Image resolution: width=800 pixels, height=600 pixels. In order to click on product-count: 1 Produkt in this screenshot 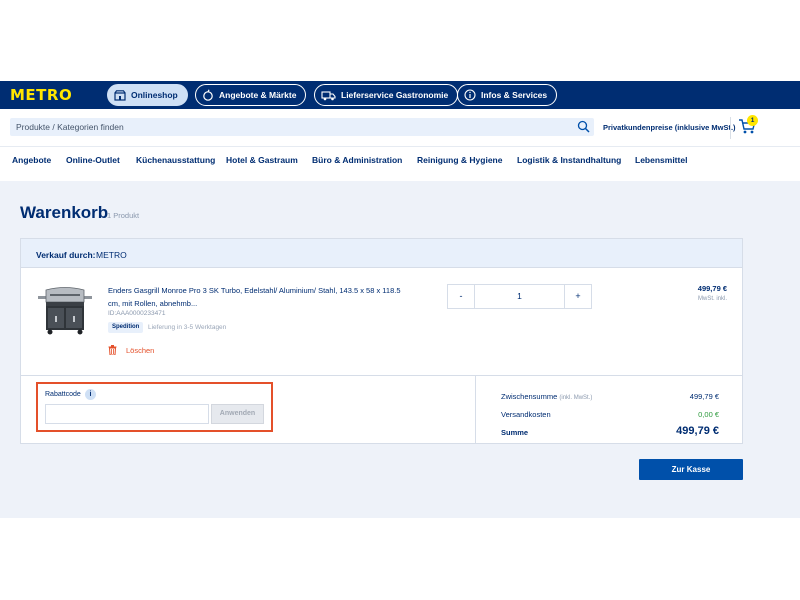, I will do `click(123, 215)`.